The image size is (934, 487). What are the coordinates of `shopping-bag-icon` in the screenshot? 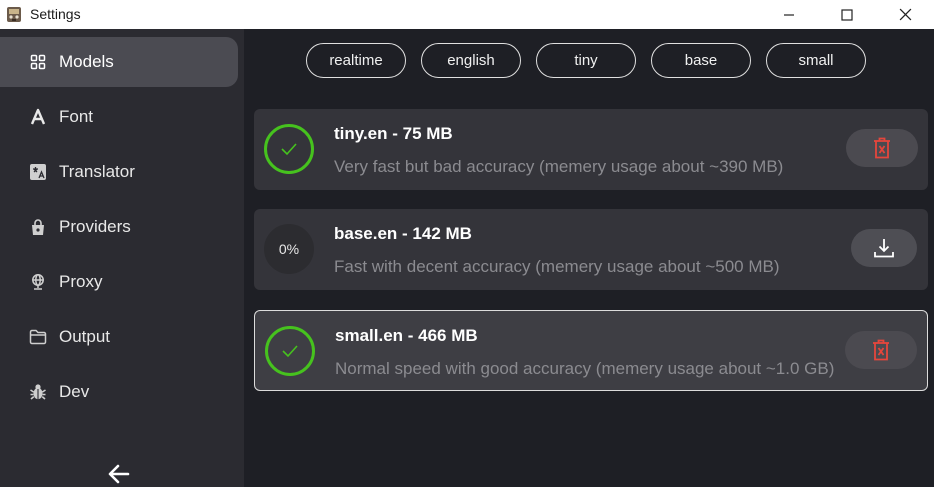 It's located at (38, 227).